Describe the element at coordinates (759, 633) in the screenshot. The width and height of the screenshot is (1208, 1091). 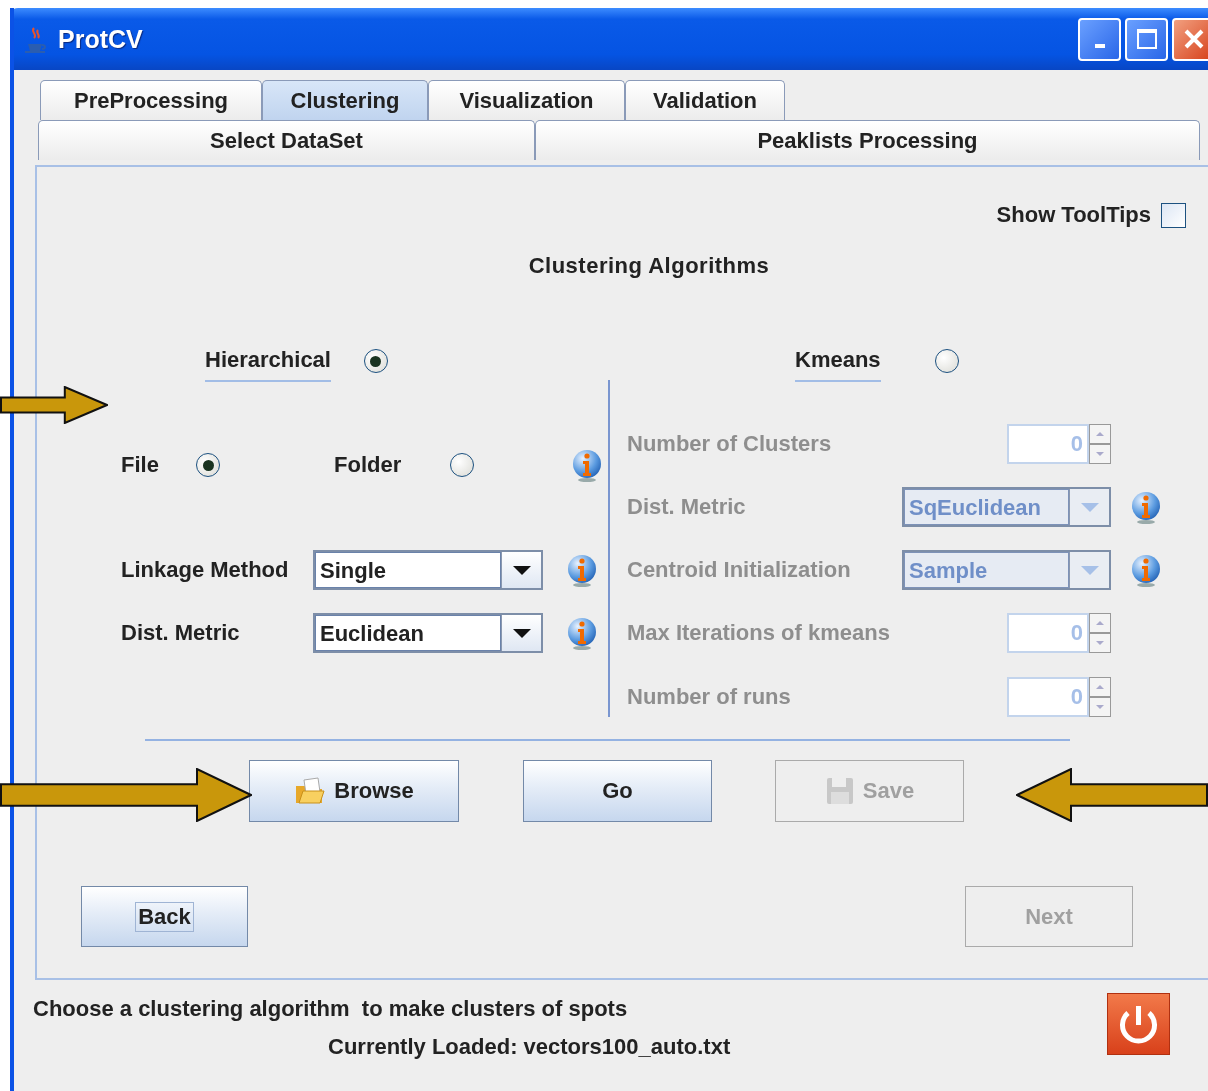
I see `field-label: Max Iterations of kmeans` at that location.